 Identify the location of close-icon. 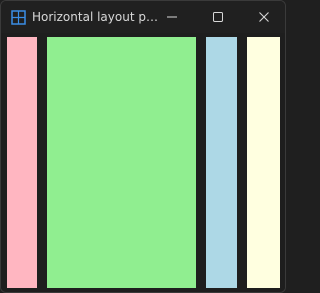
(264, 17).